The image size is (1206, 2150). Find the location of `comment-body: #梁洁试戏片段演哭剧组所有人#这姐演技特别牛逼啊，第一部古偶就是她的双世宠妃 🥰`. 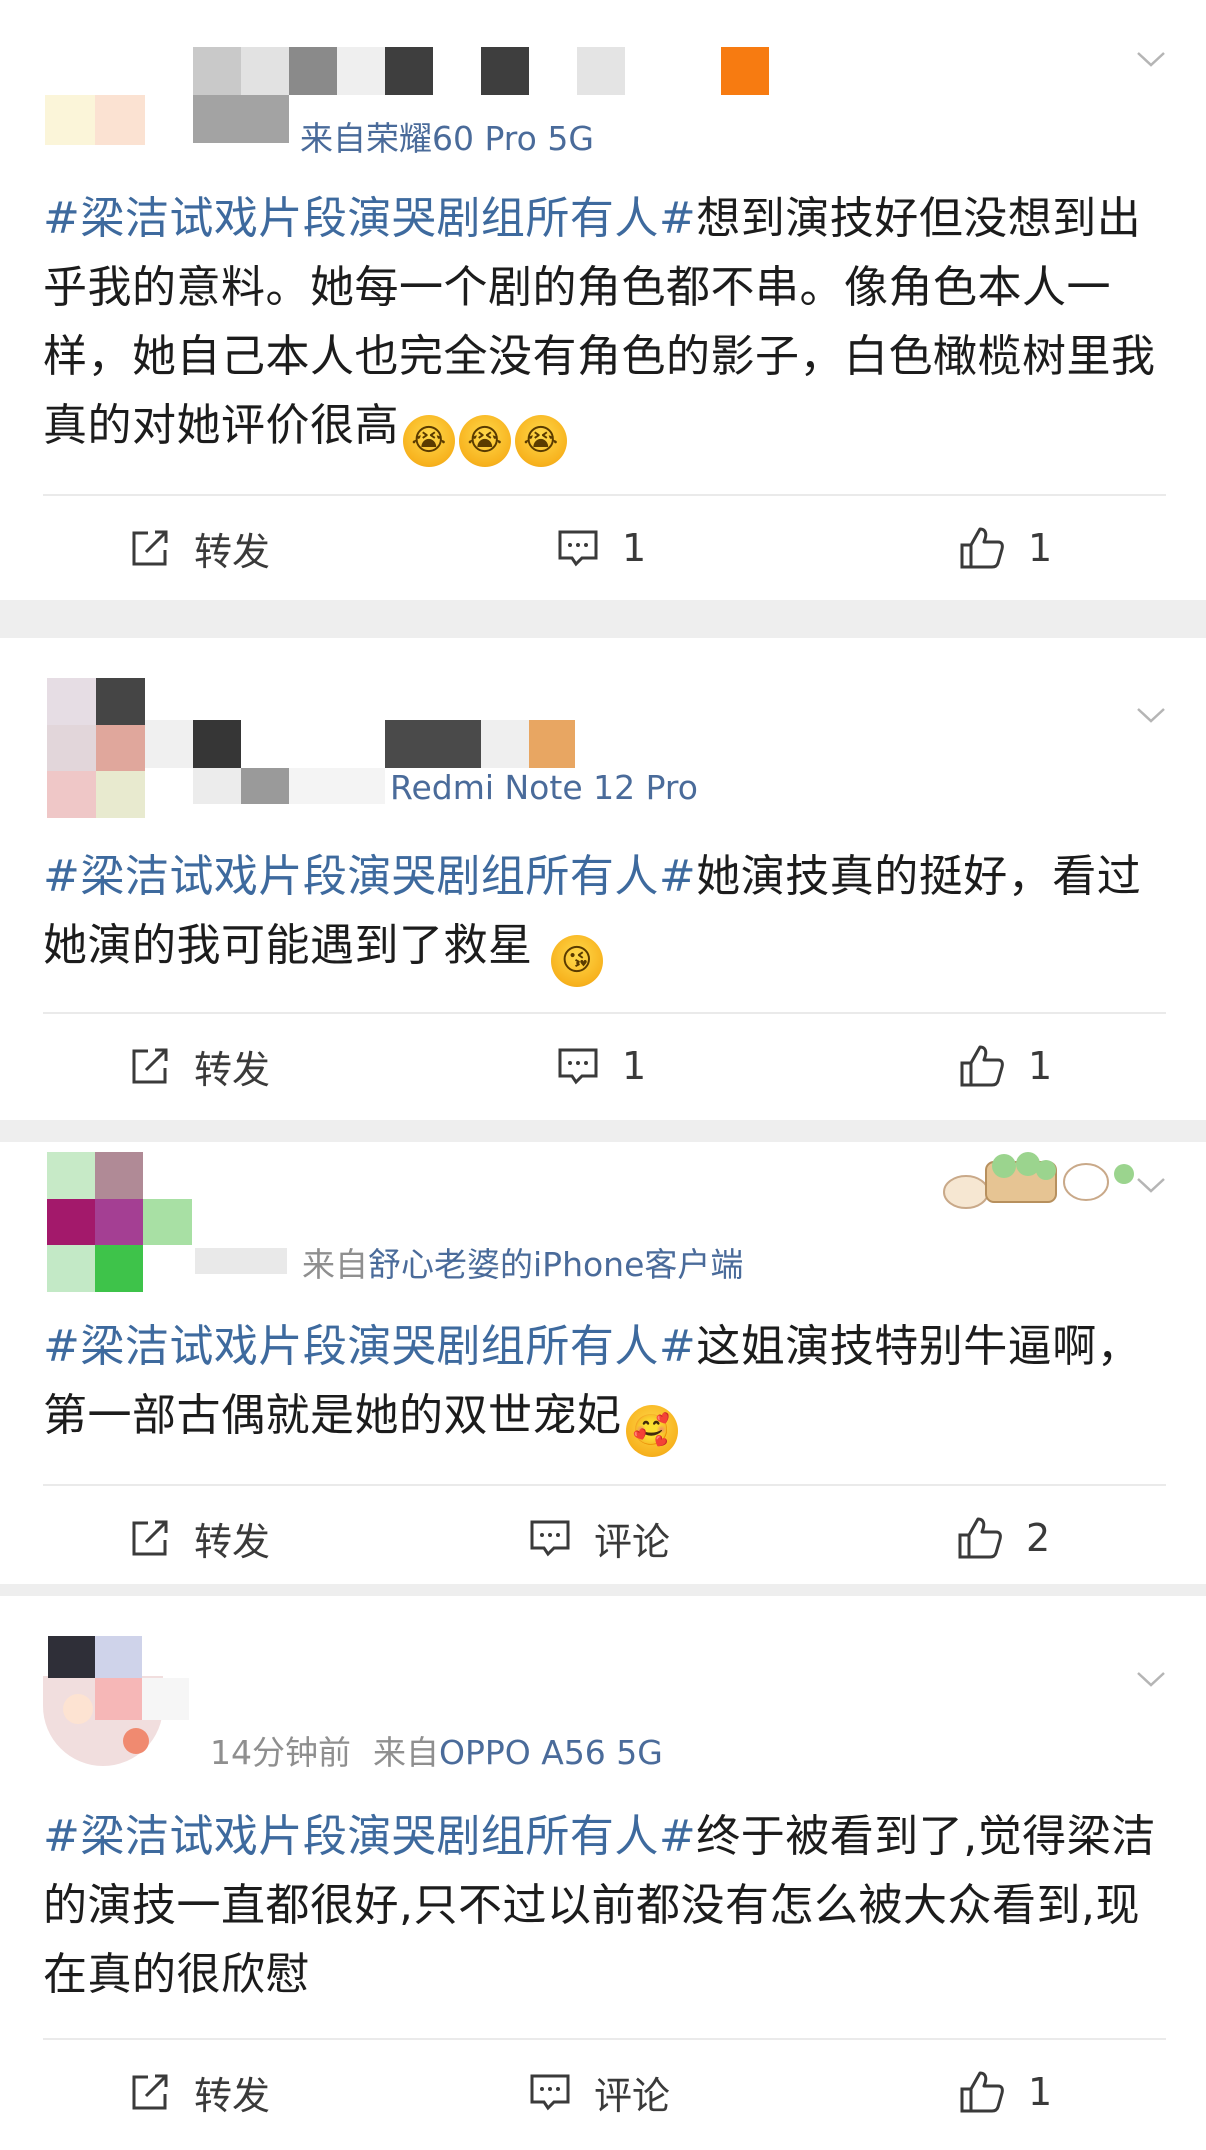

comment-body: #梁洁试戏片段演哭剧组所有人#这姐演技特别牛逼啊，第一部古偶就是她的双世宠妃 🥰 is located at coordinates (608, 1384).